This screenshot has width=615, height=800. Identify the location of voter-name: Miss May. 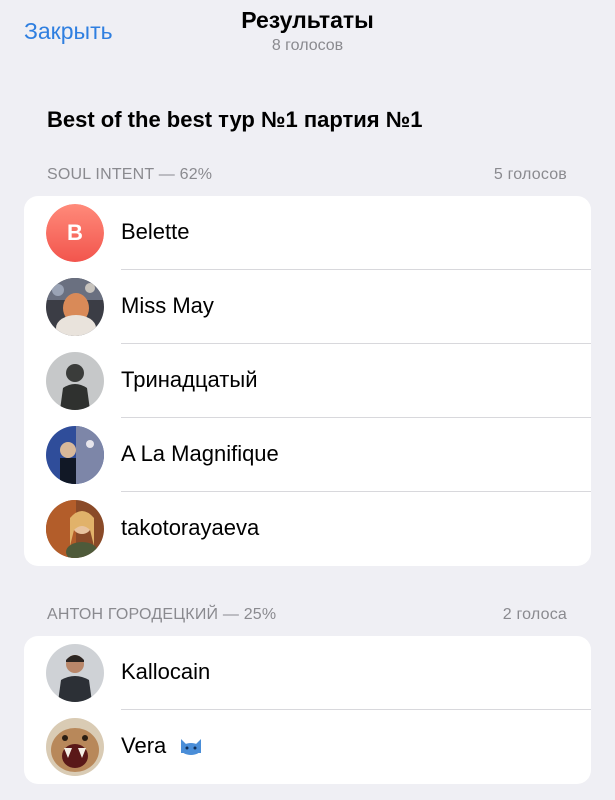
(167, 305).